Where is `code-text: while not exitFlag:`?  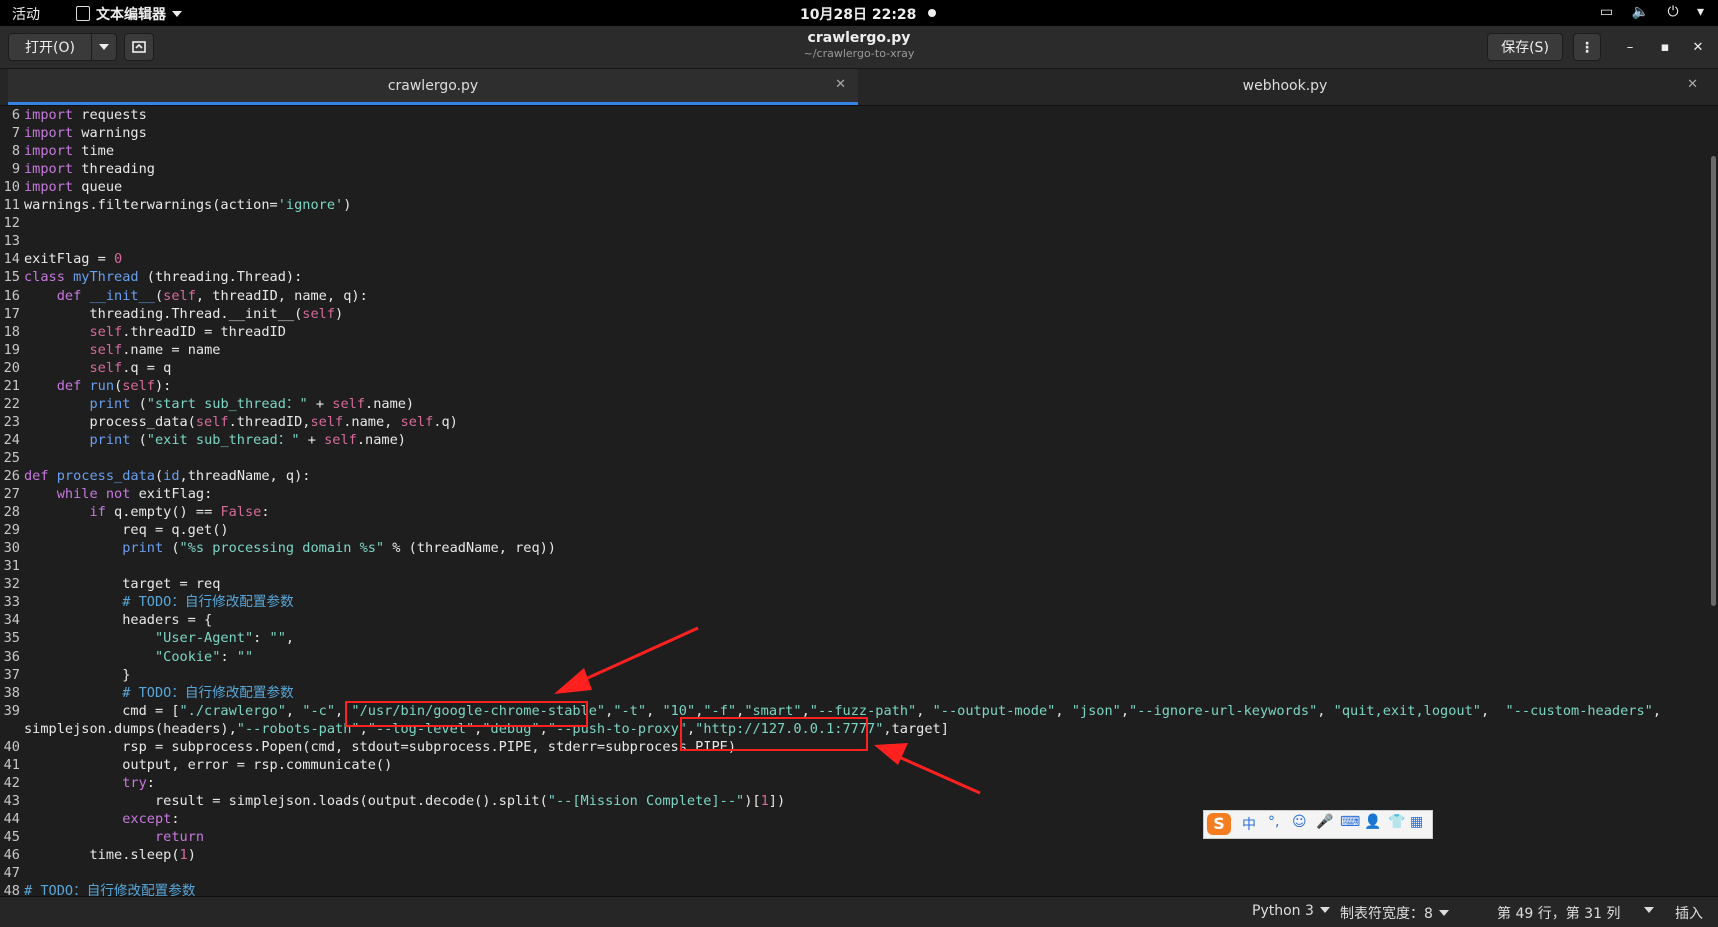 code-text: while not exitFlag: is located at coordinates (134, 494).